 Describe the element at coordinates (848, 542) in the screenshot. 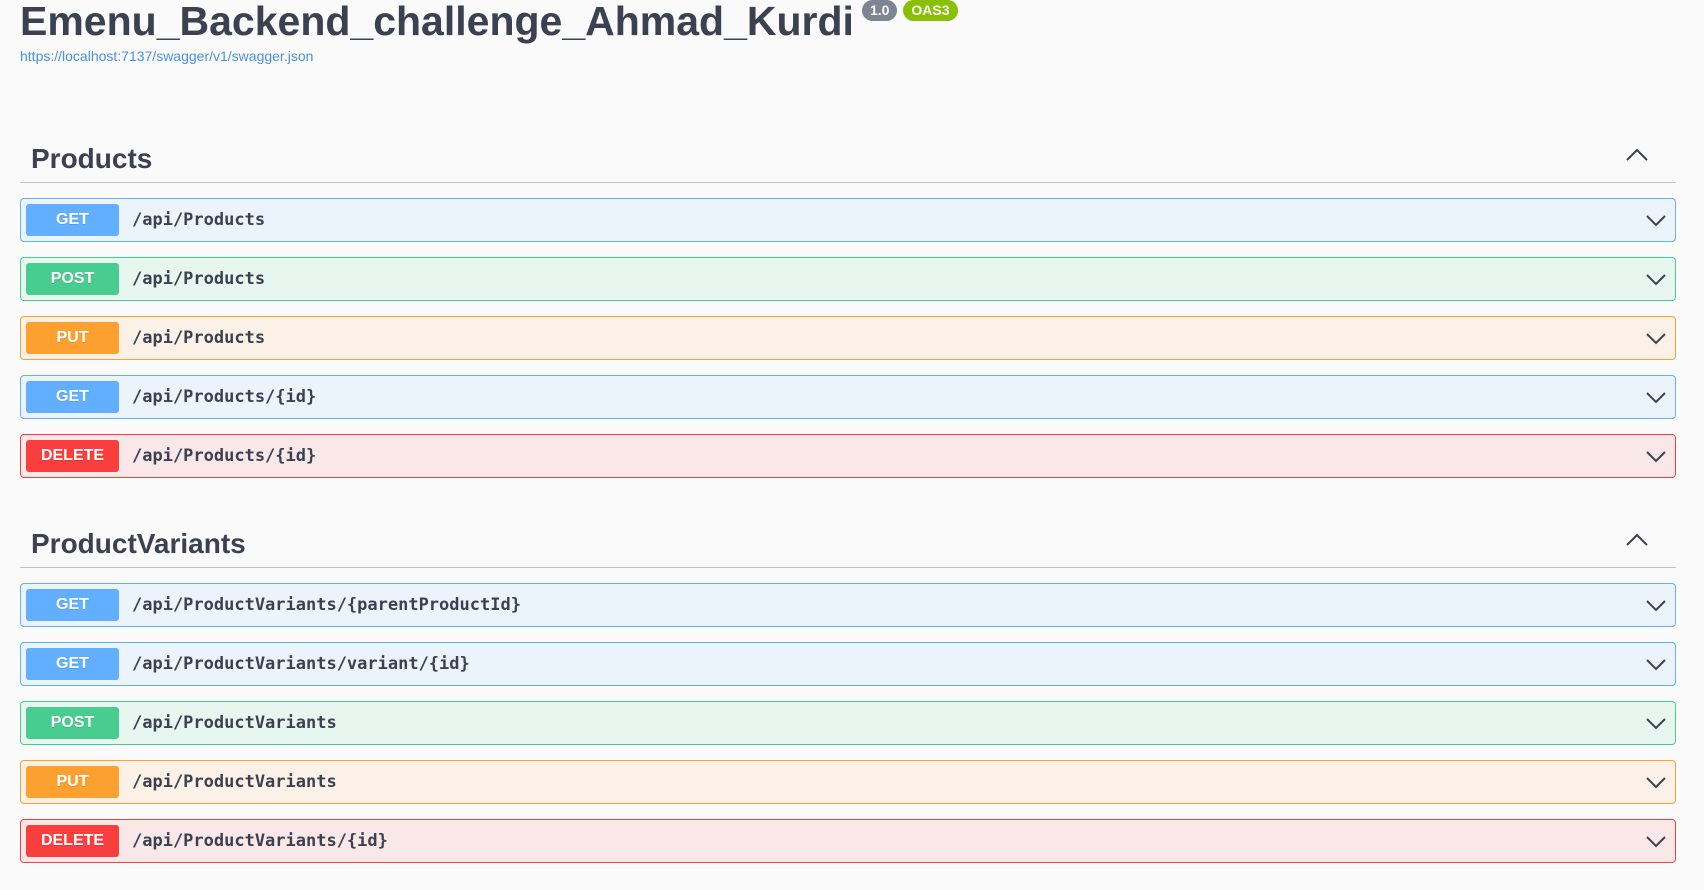

I see `section-header-product-variants: ProductVariants` at that location.